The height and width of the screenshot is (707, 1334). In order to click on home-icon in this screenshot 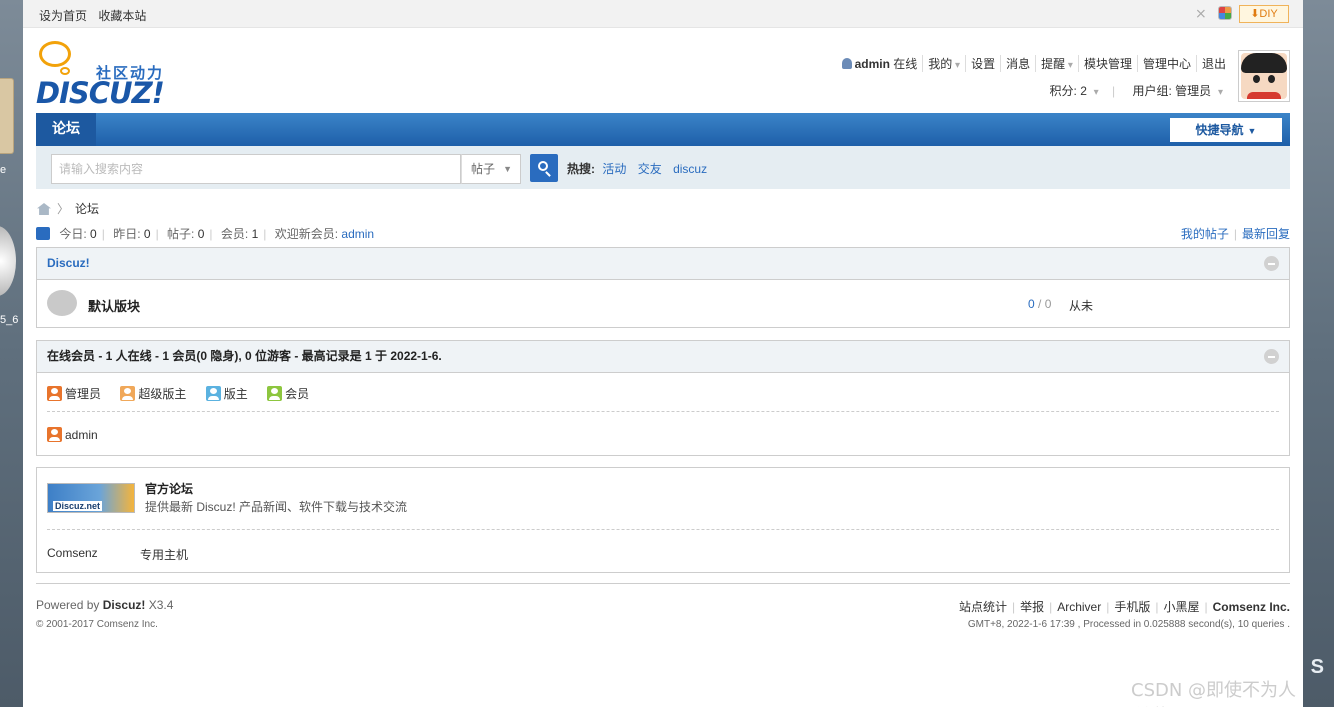, I will do `click(44, 209)`.